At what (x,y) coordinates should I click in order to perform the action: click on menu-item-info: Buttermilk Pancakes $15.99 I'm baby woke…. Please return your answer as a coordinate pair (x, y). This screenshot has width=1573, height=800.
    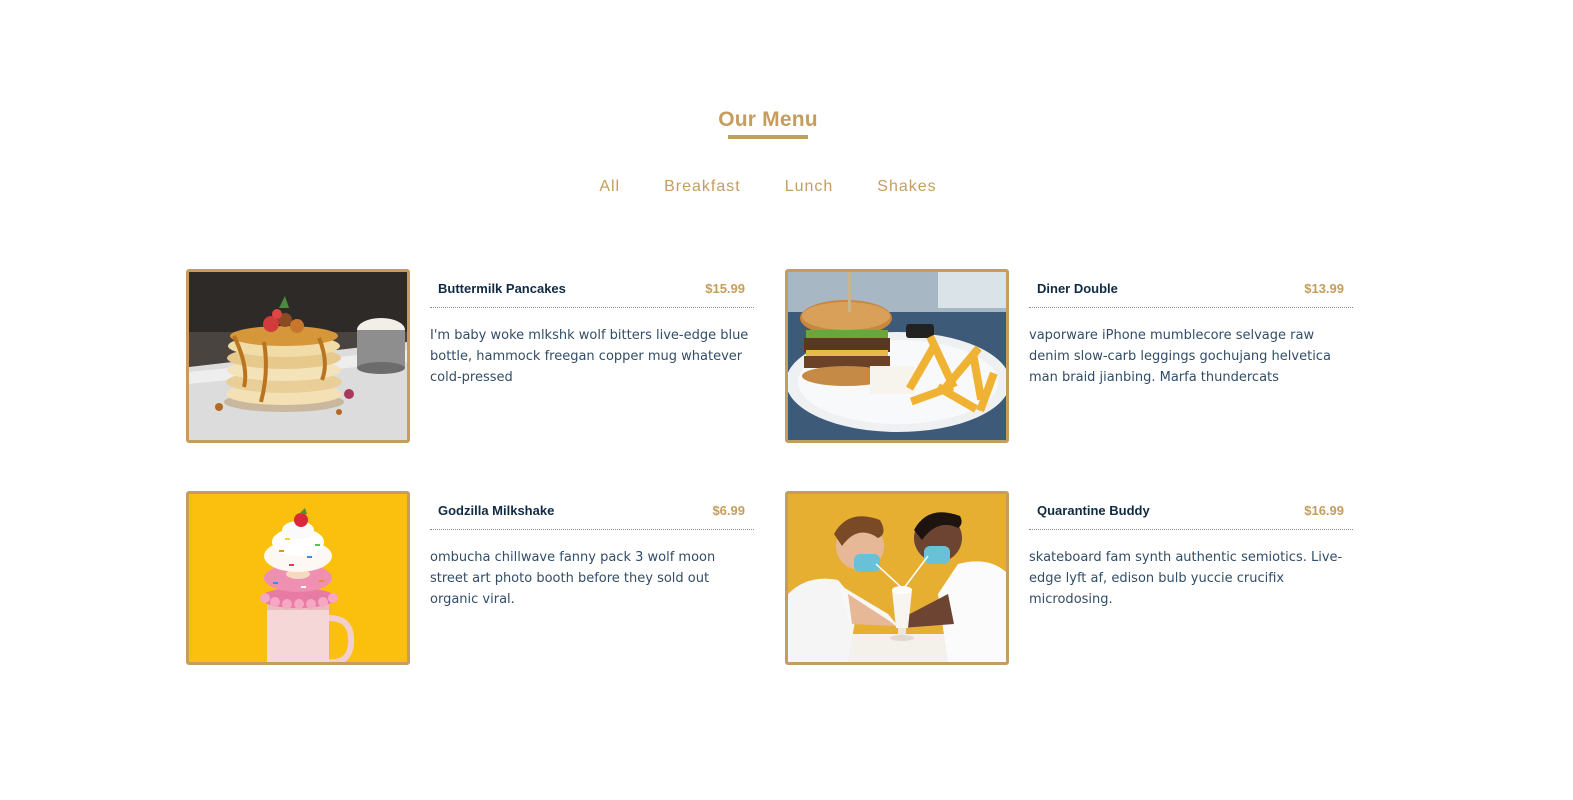
    Looking at the image, I should click on (592, 328).